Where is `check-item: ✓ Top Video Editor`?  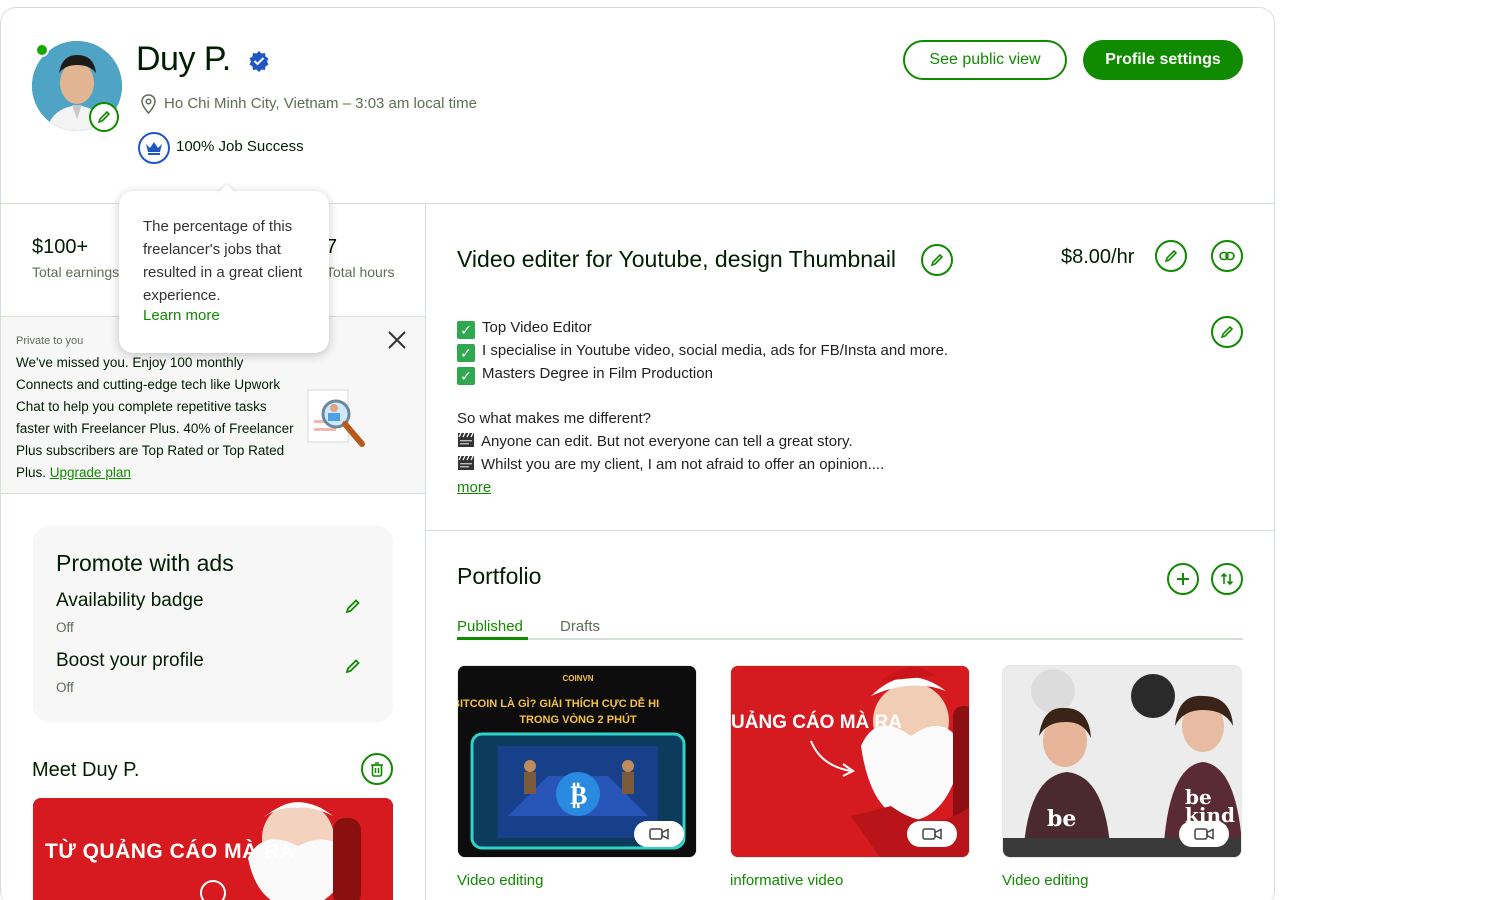
check-item: ✓ Top Video Editor is located at coordinates (817, 327).